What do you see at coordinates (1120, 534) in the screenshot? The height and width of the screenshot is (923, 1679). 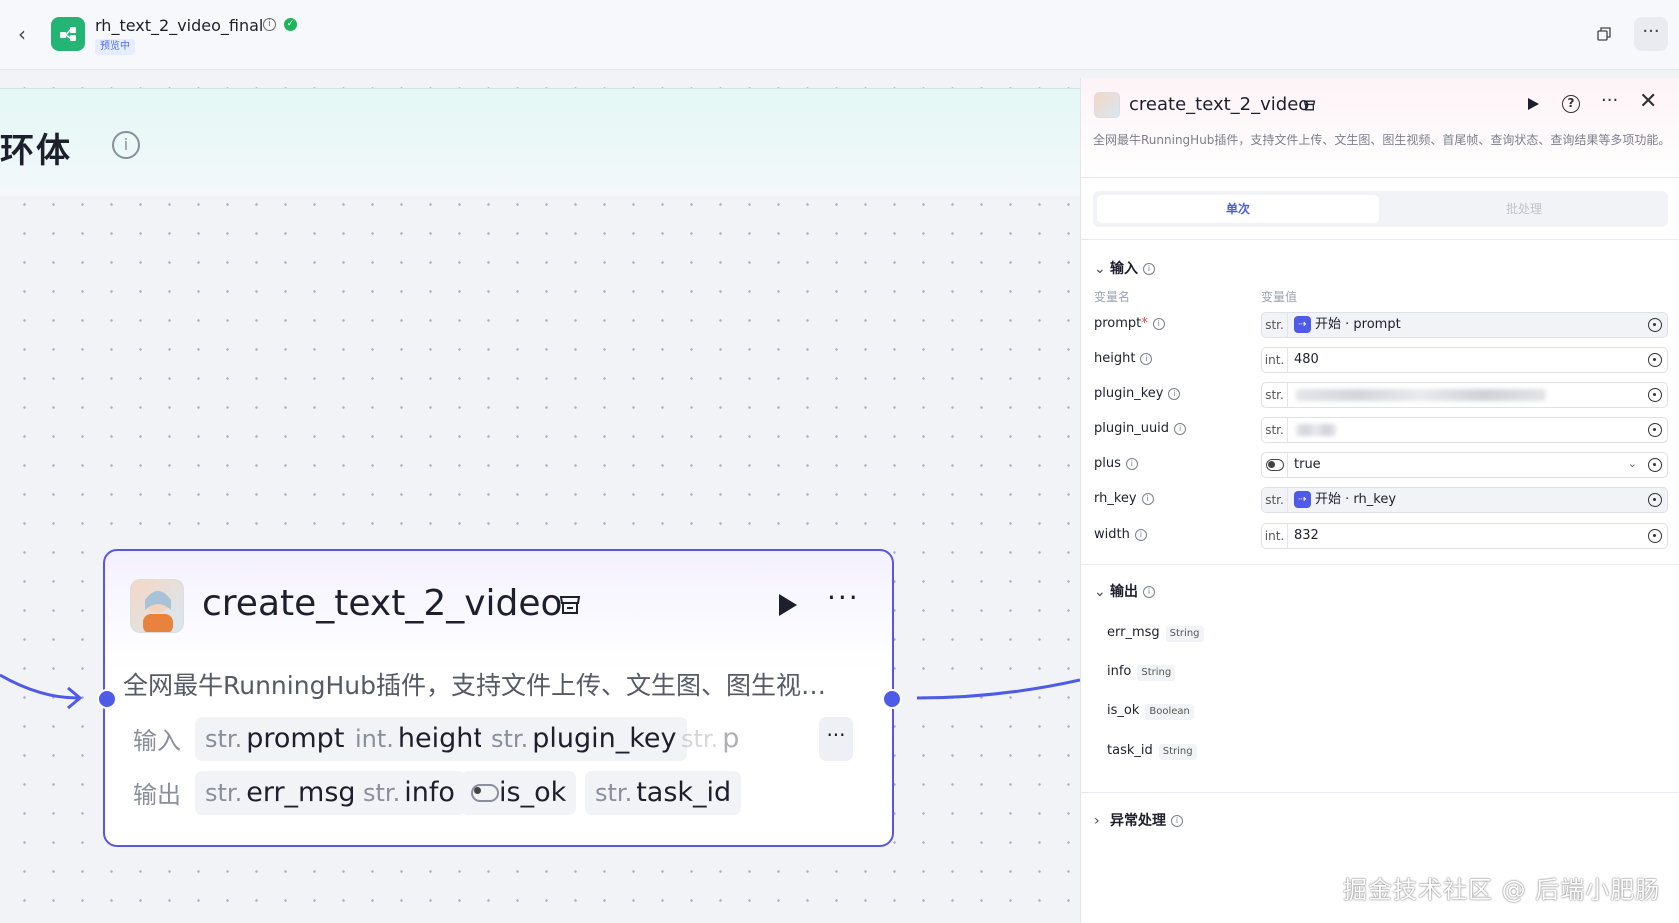 I see `param-name-width: width i` at bounding box center [1120, 534].